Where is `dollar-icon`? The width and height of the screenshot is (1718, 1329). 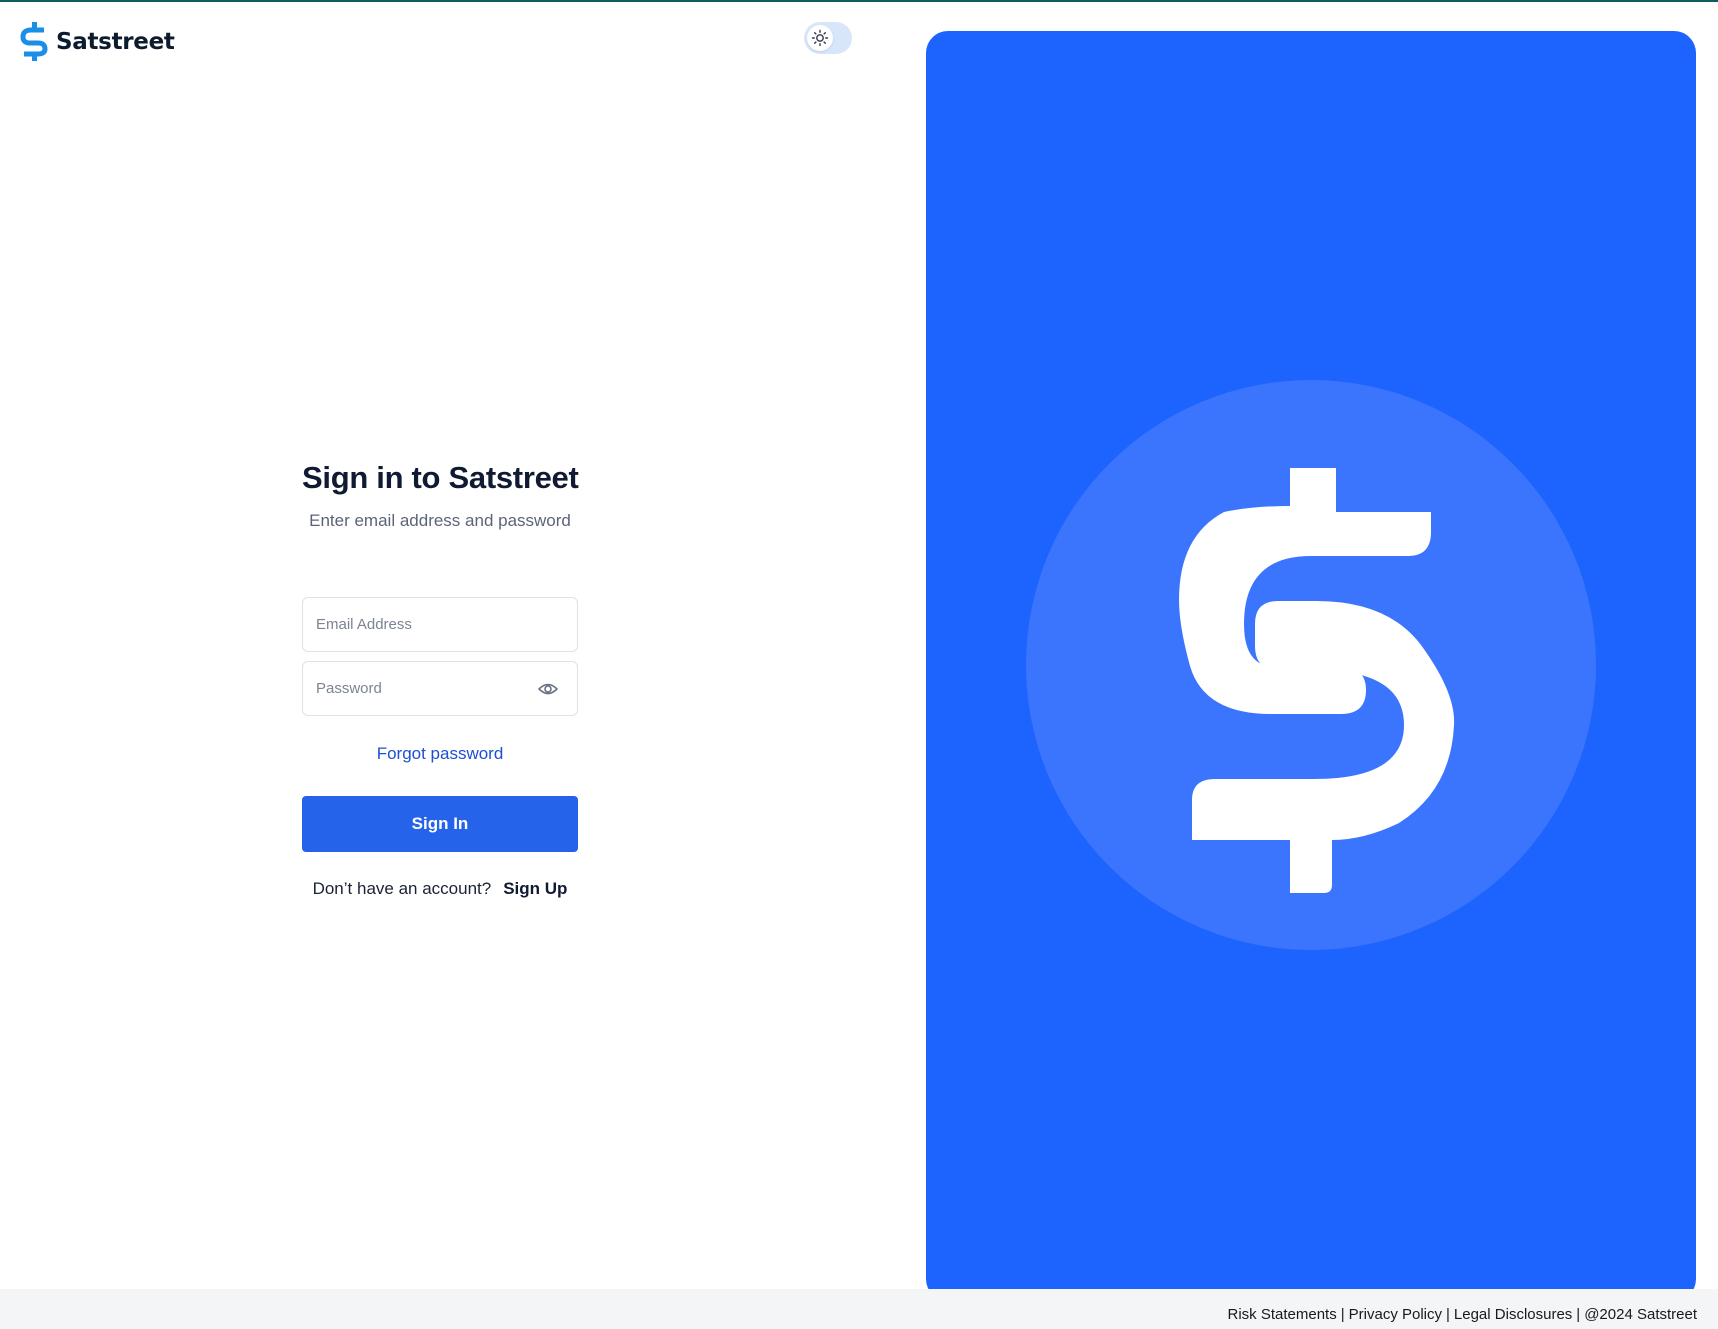
dollar-icon is located at coordinates (1317, 680).